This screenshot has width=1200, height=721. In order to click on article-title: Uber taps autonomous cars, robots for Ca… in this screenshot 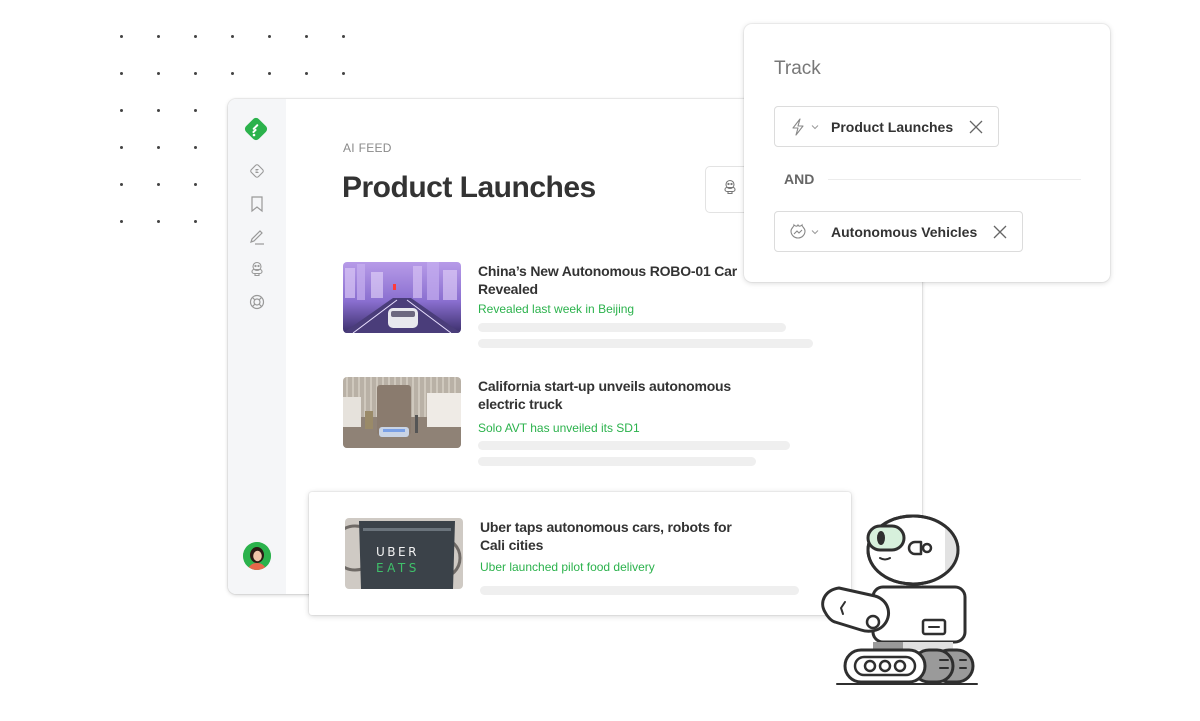, I will do `click(615, 536)`.